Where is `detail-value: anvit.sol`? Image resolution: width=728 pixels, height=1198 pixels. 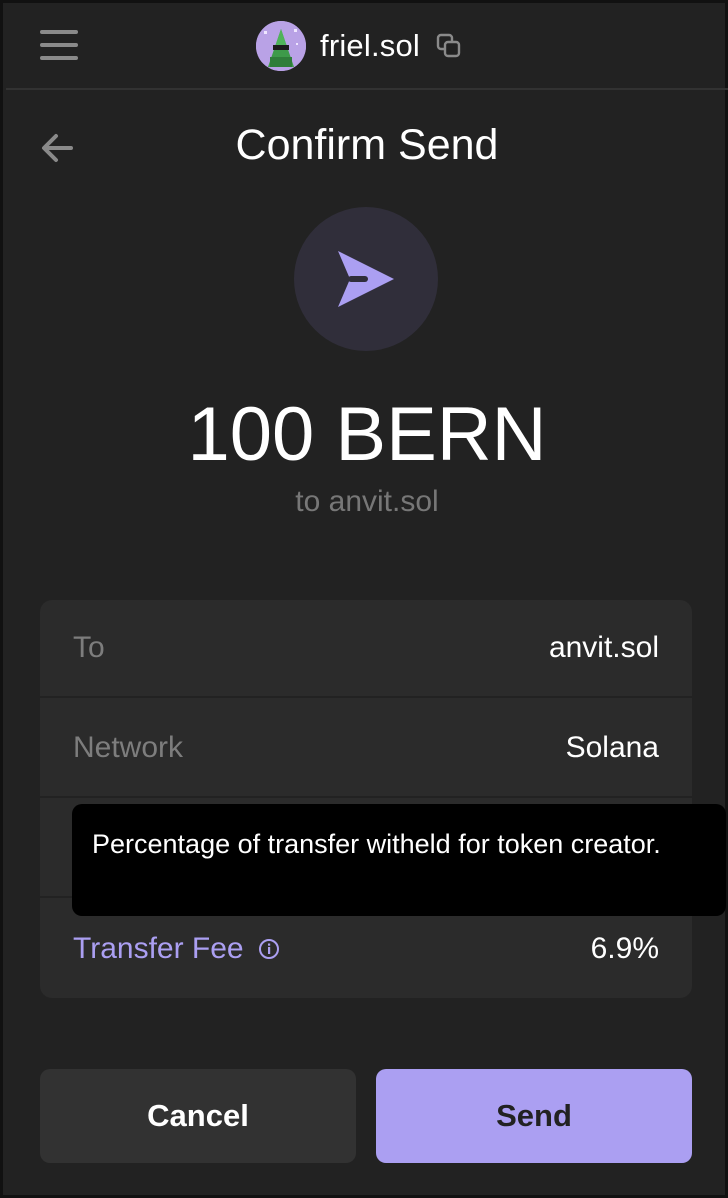 detail-value: anvit.sol is located at coordinates (603, 647).